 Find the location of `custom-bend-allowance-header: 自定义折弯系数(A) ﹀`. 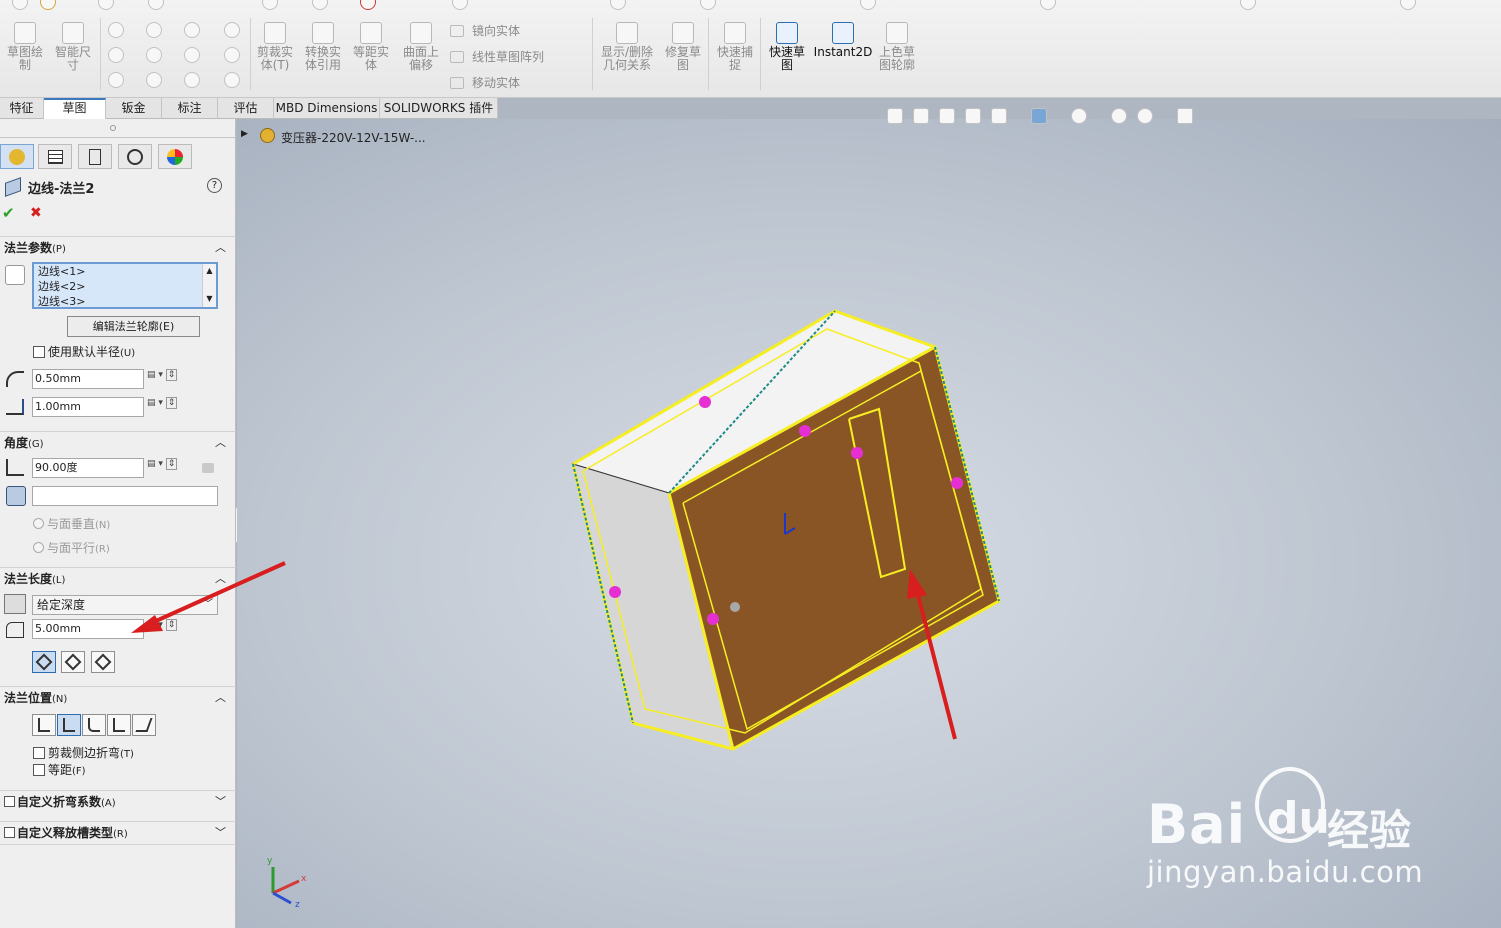

custom-bend-allowance-header: 自定义折弯系数(A) ﹀ is located at coordinates (118, 801).